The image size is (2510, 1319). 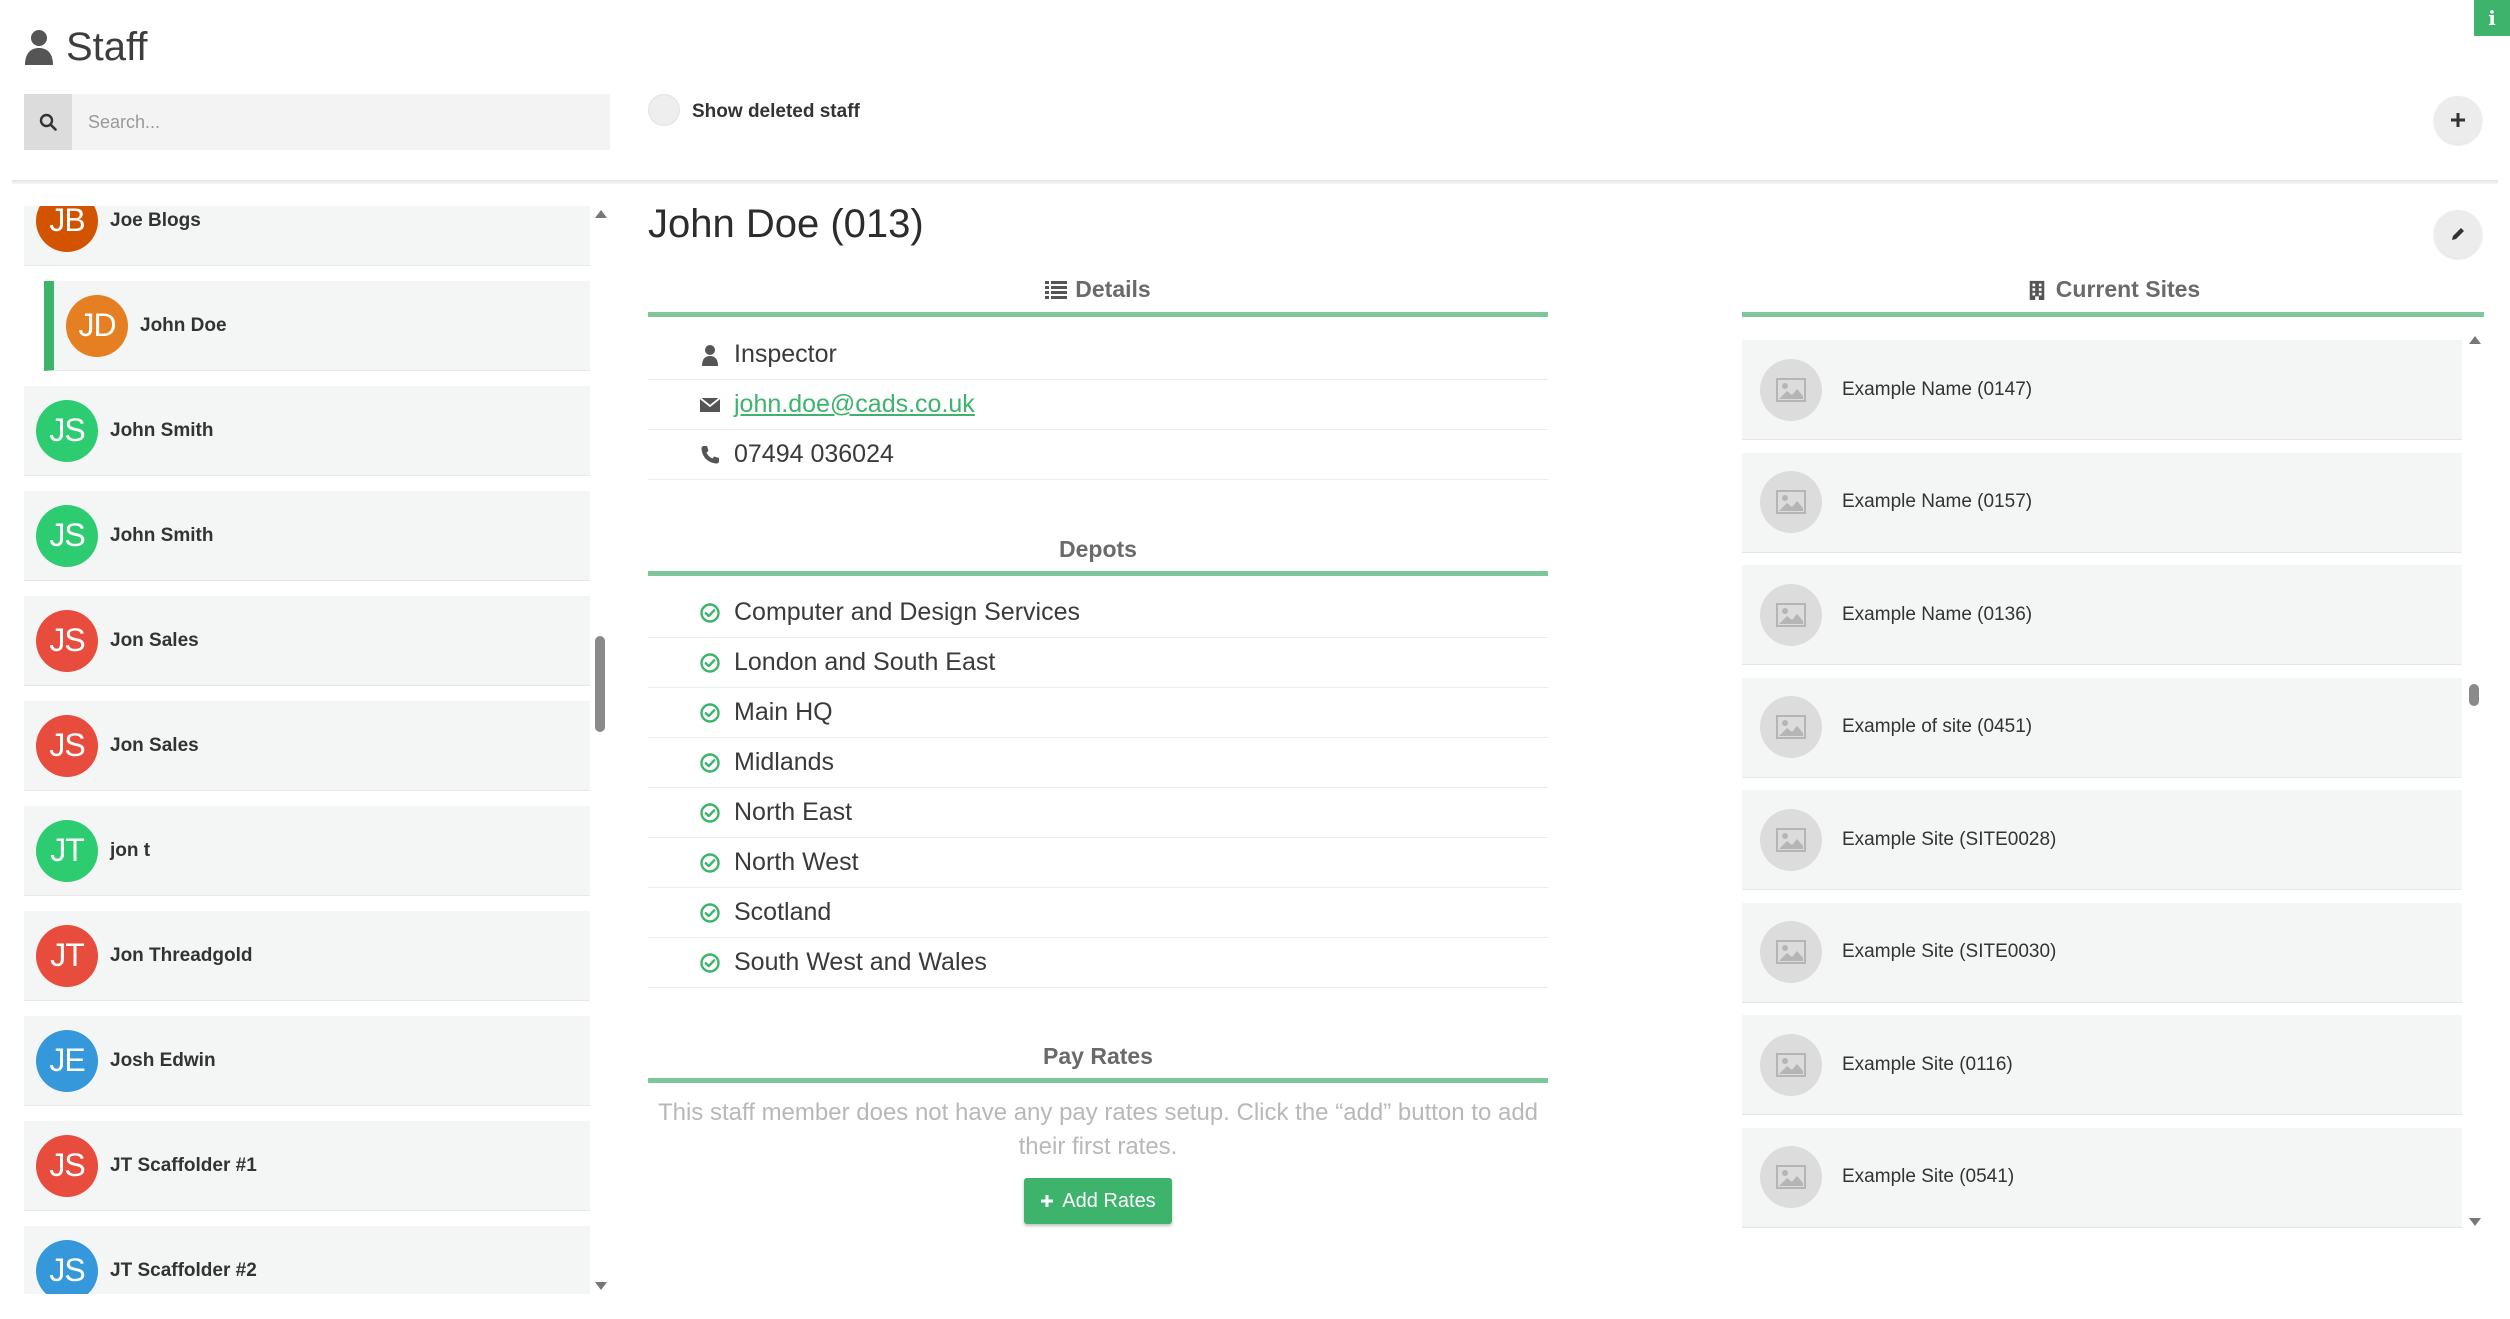 I want to click on phone-icon, so click(x=710, y=454).